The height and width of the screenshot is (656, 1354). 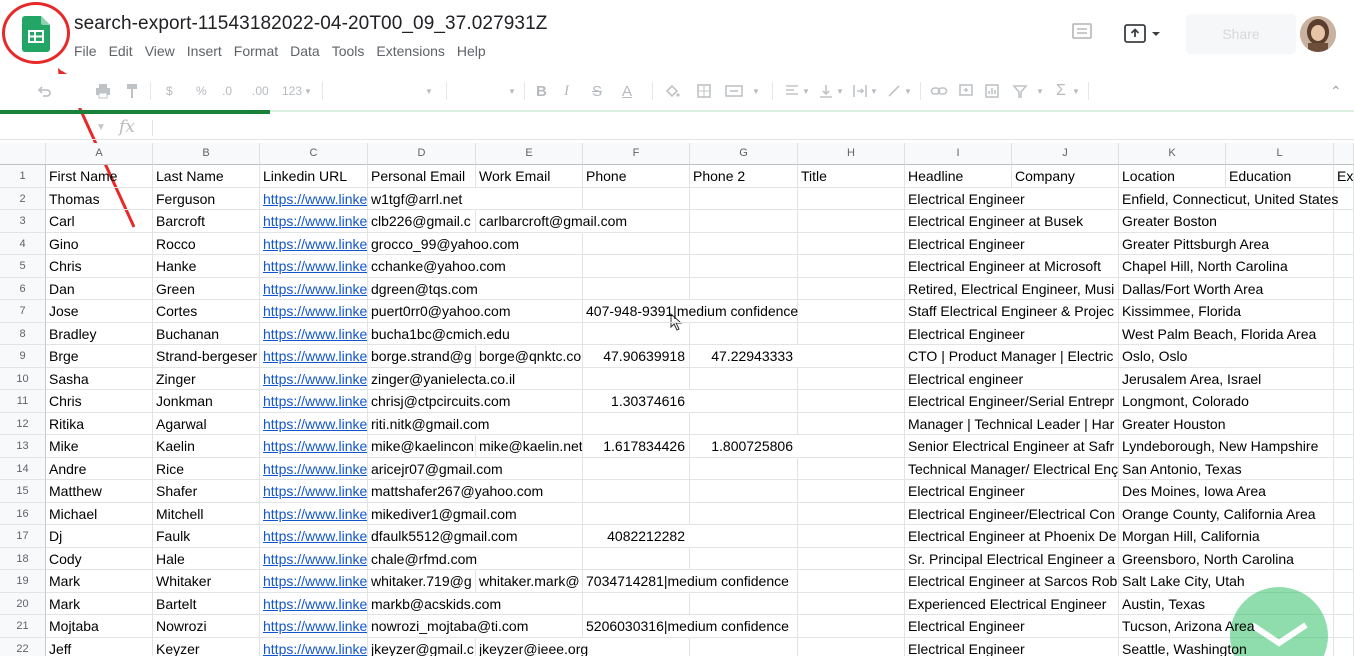 What do you see at coordinates (206, 198) in the screenshot?
I see `cell-b2: Ferguson` at bounding box center [206, 198].